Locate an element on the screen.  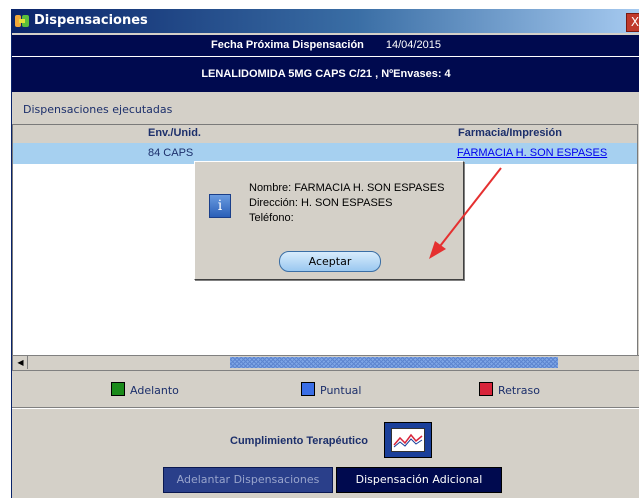
legend-retraso: Retraso is located at coordinates (509, 389).